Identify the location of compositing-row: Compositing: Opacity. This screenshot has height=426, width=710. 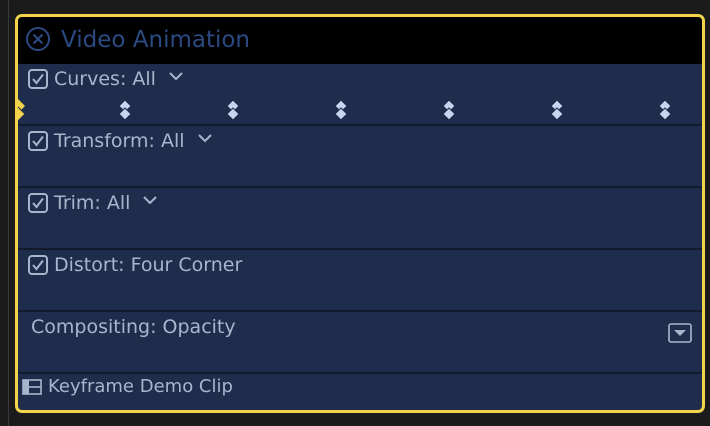
(360, 343).